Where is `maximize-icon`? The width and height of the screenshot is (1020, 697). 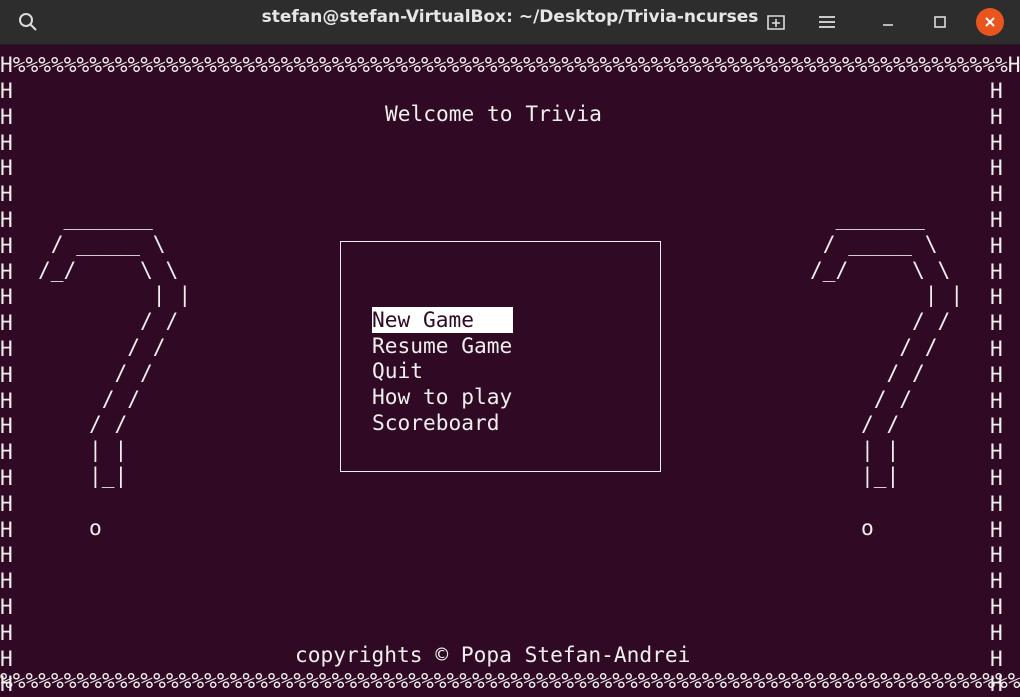
maximize-icon is located at coordinates (940, 22).